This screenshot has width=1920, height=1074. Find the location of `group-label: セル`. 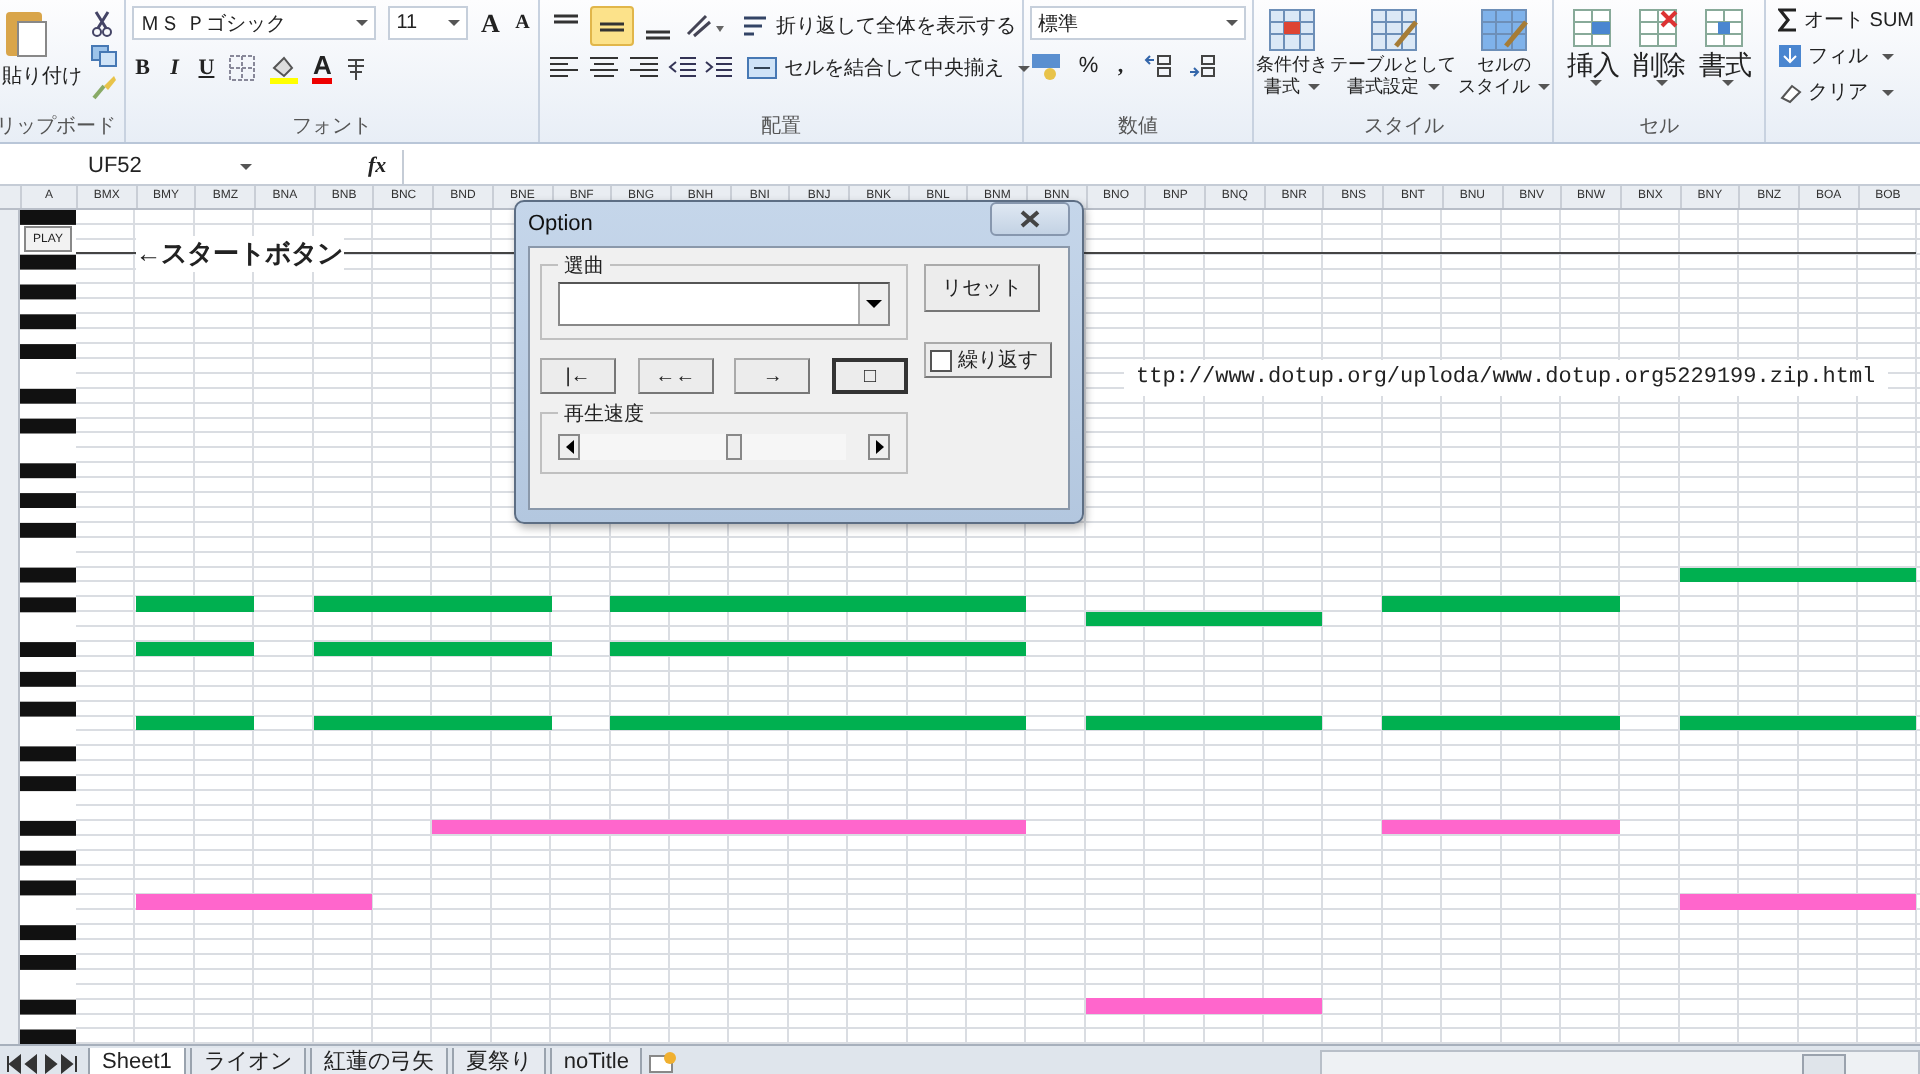

group-label: セル is located at coordinates (1659, 127).